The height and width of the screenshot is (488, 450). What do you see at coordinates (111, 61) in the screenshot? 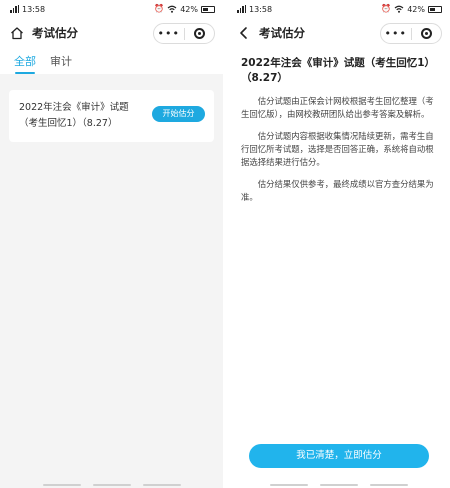
I see `tab-bar: 全部 审计` at bounding box center [111, 61].